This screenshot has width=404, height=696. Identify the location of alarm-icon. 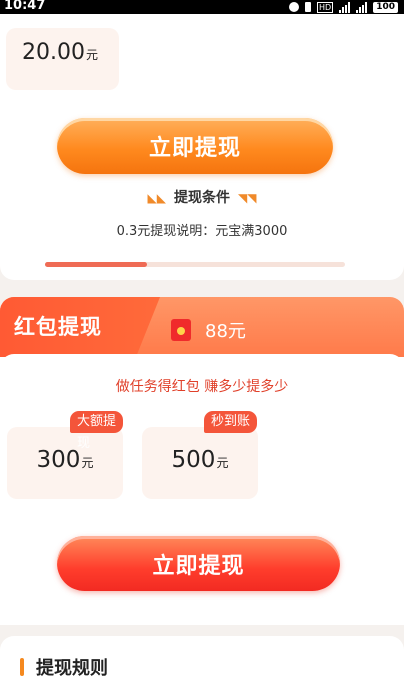
(294, 7).